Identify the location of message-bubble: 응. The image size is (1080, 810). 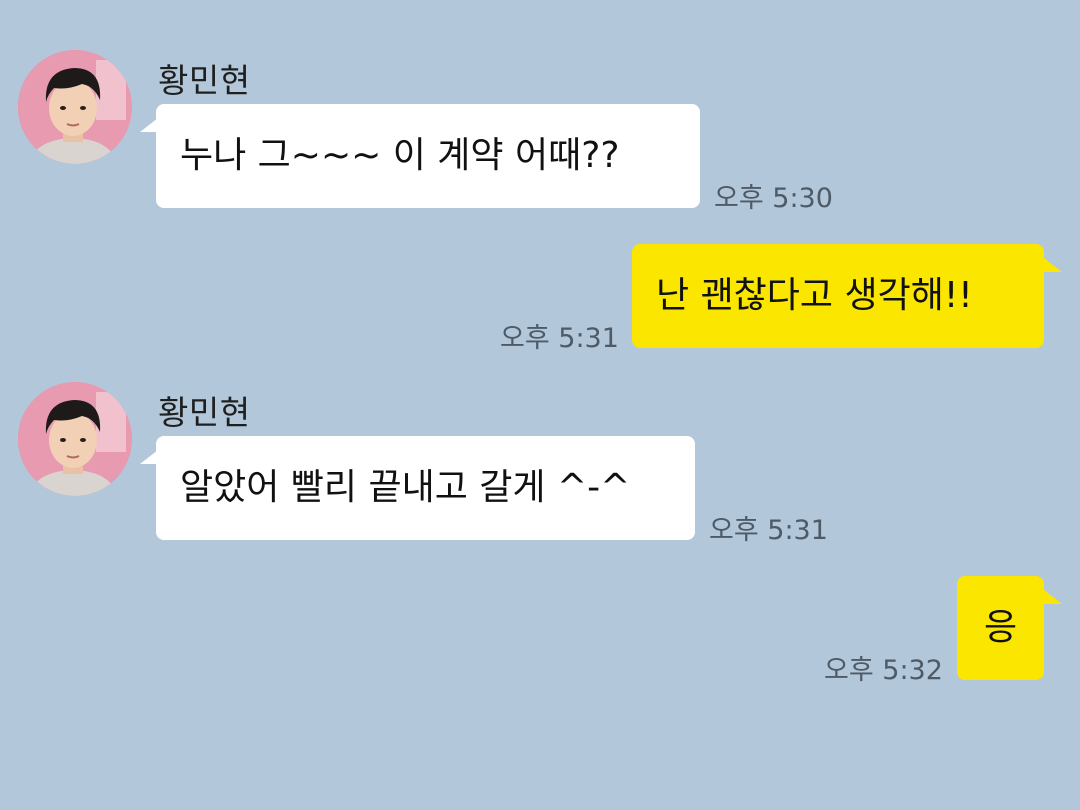
(1000, 628).